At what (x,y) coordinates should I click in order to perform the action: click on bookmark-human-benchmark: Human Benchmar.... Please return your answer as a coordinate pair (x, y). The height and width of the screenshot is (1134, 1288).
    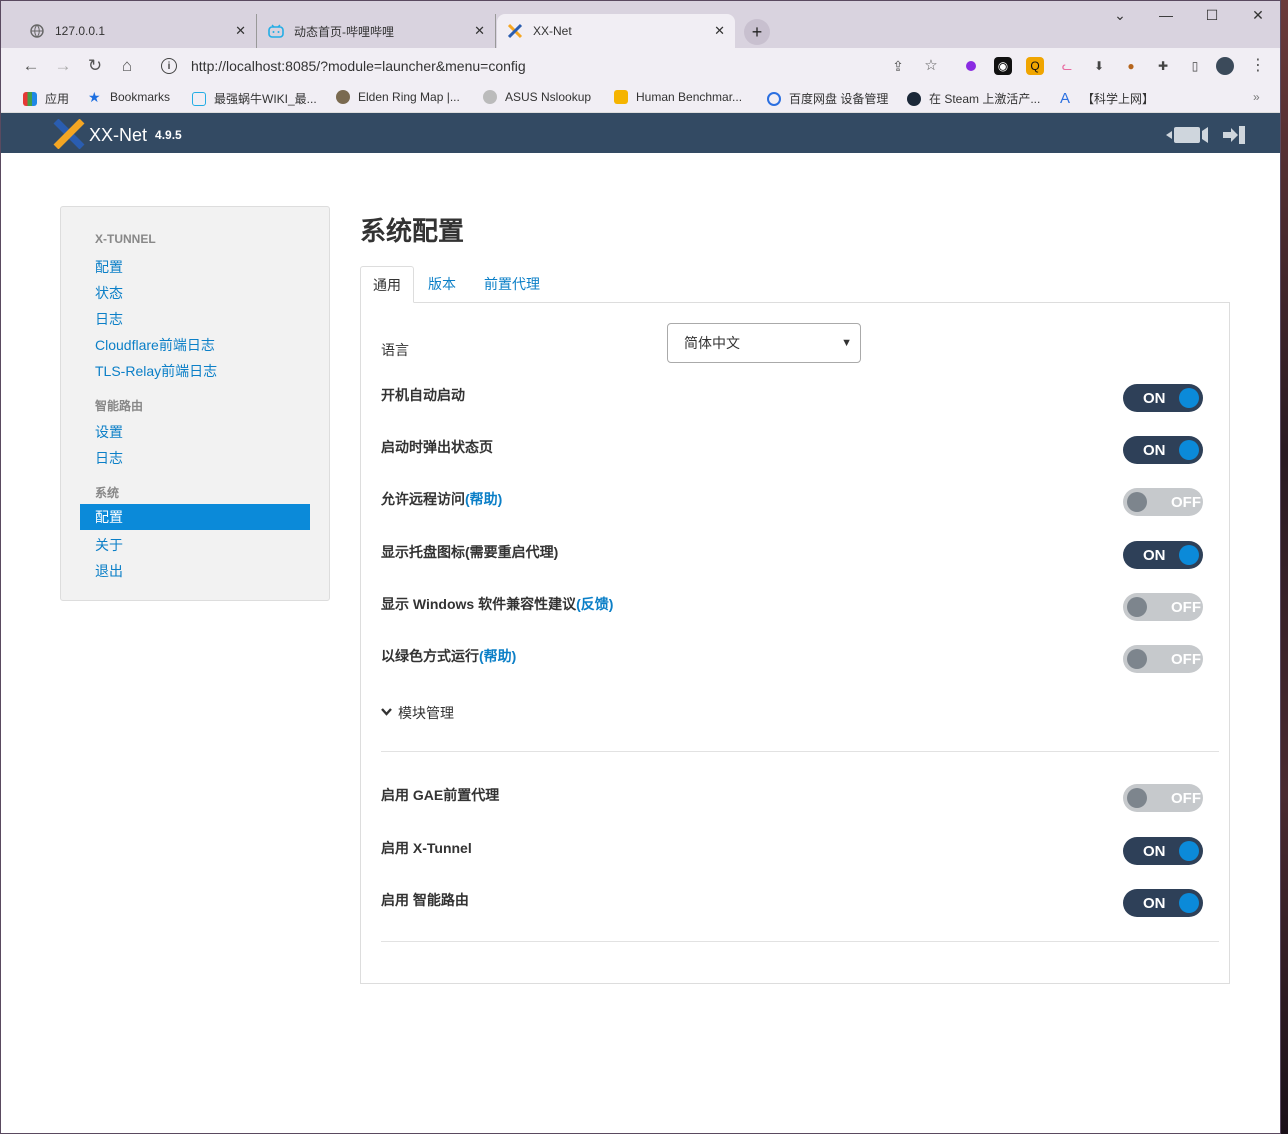
    Looking at the image, I should click on (678, 97).